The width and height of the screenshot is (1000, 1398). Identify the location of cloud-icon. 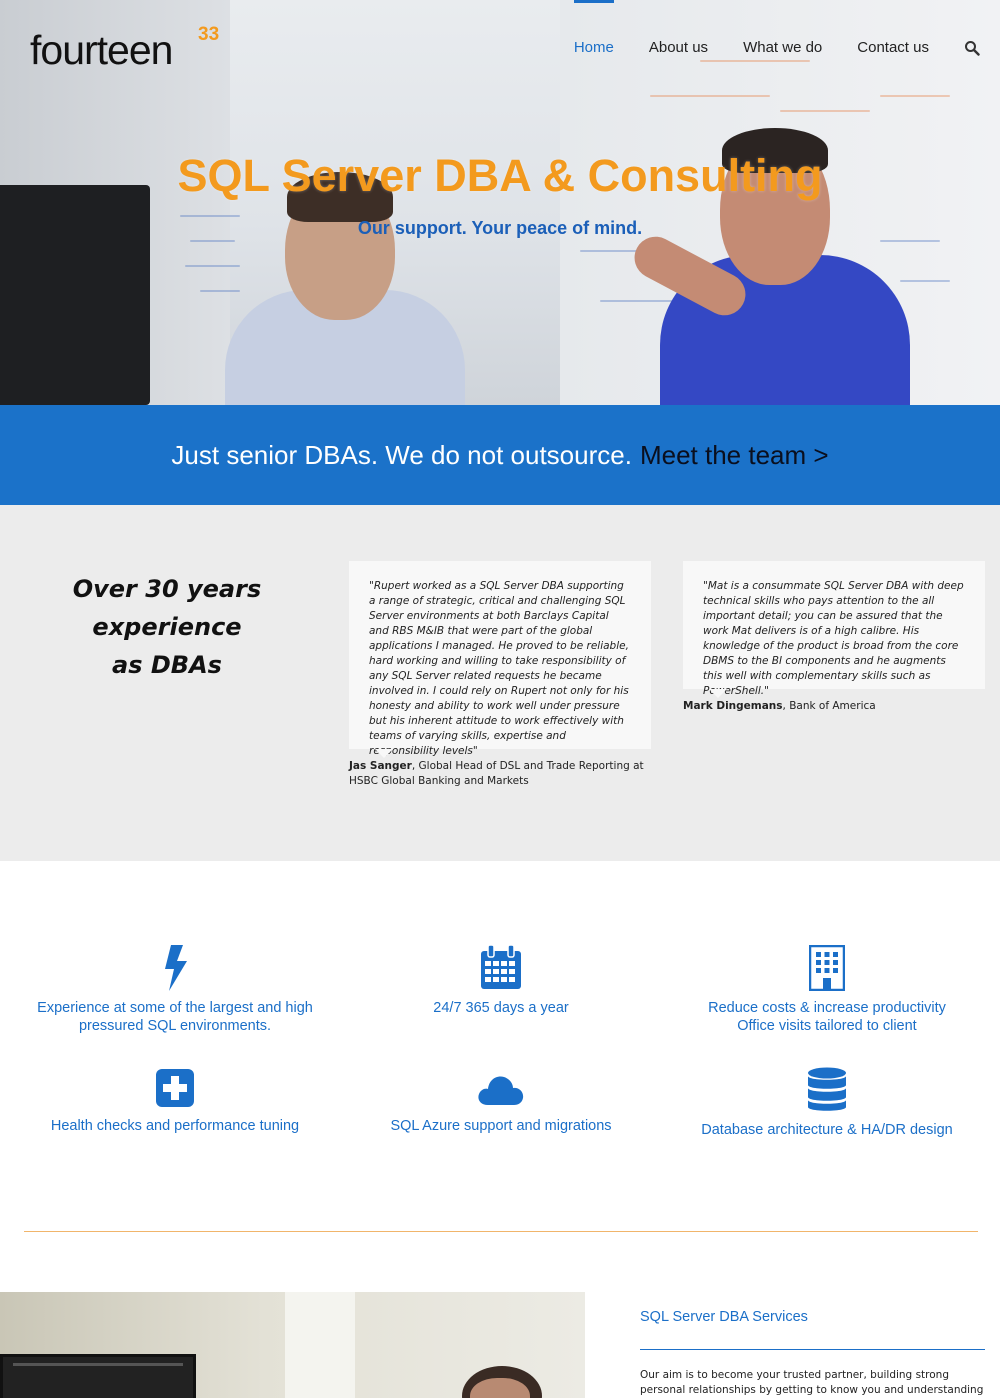
(501, 1090).